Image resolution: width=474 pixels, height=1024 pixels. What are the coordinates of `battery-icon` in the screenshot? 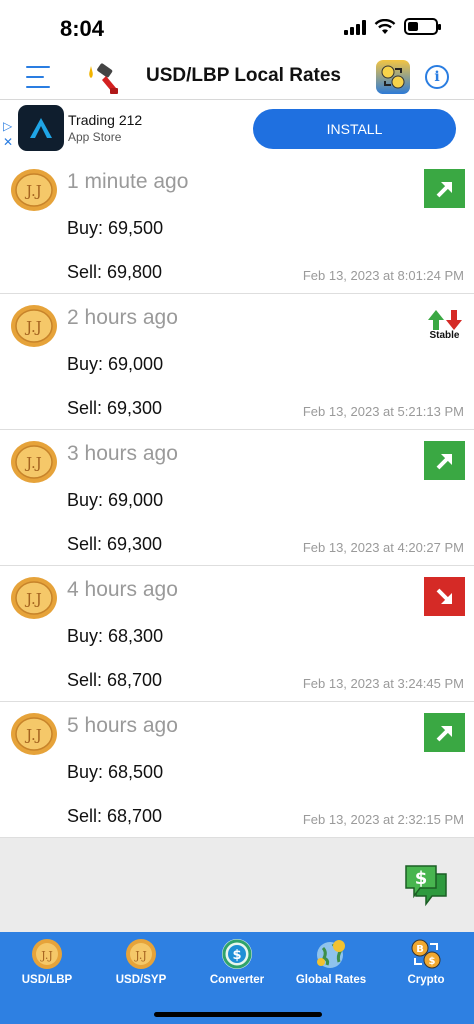 It's located at (422, 26).